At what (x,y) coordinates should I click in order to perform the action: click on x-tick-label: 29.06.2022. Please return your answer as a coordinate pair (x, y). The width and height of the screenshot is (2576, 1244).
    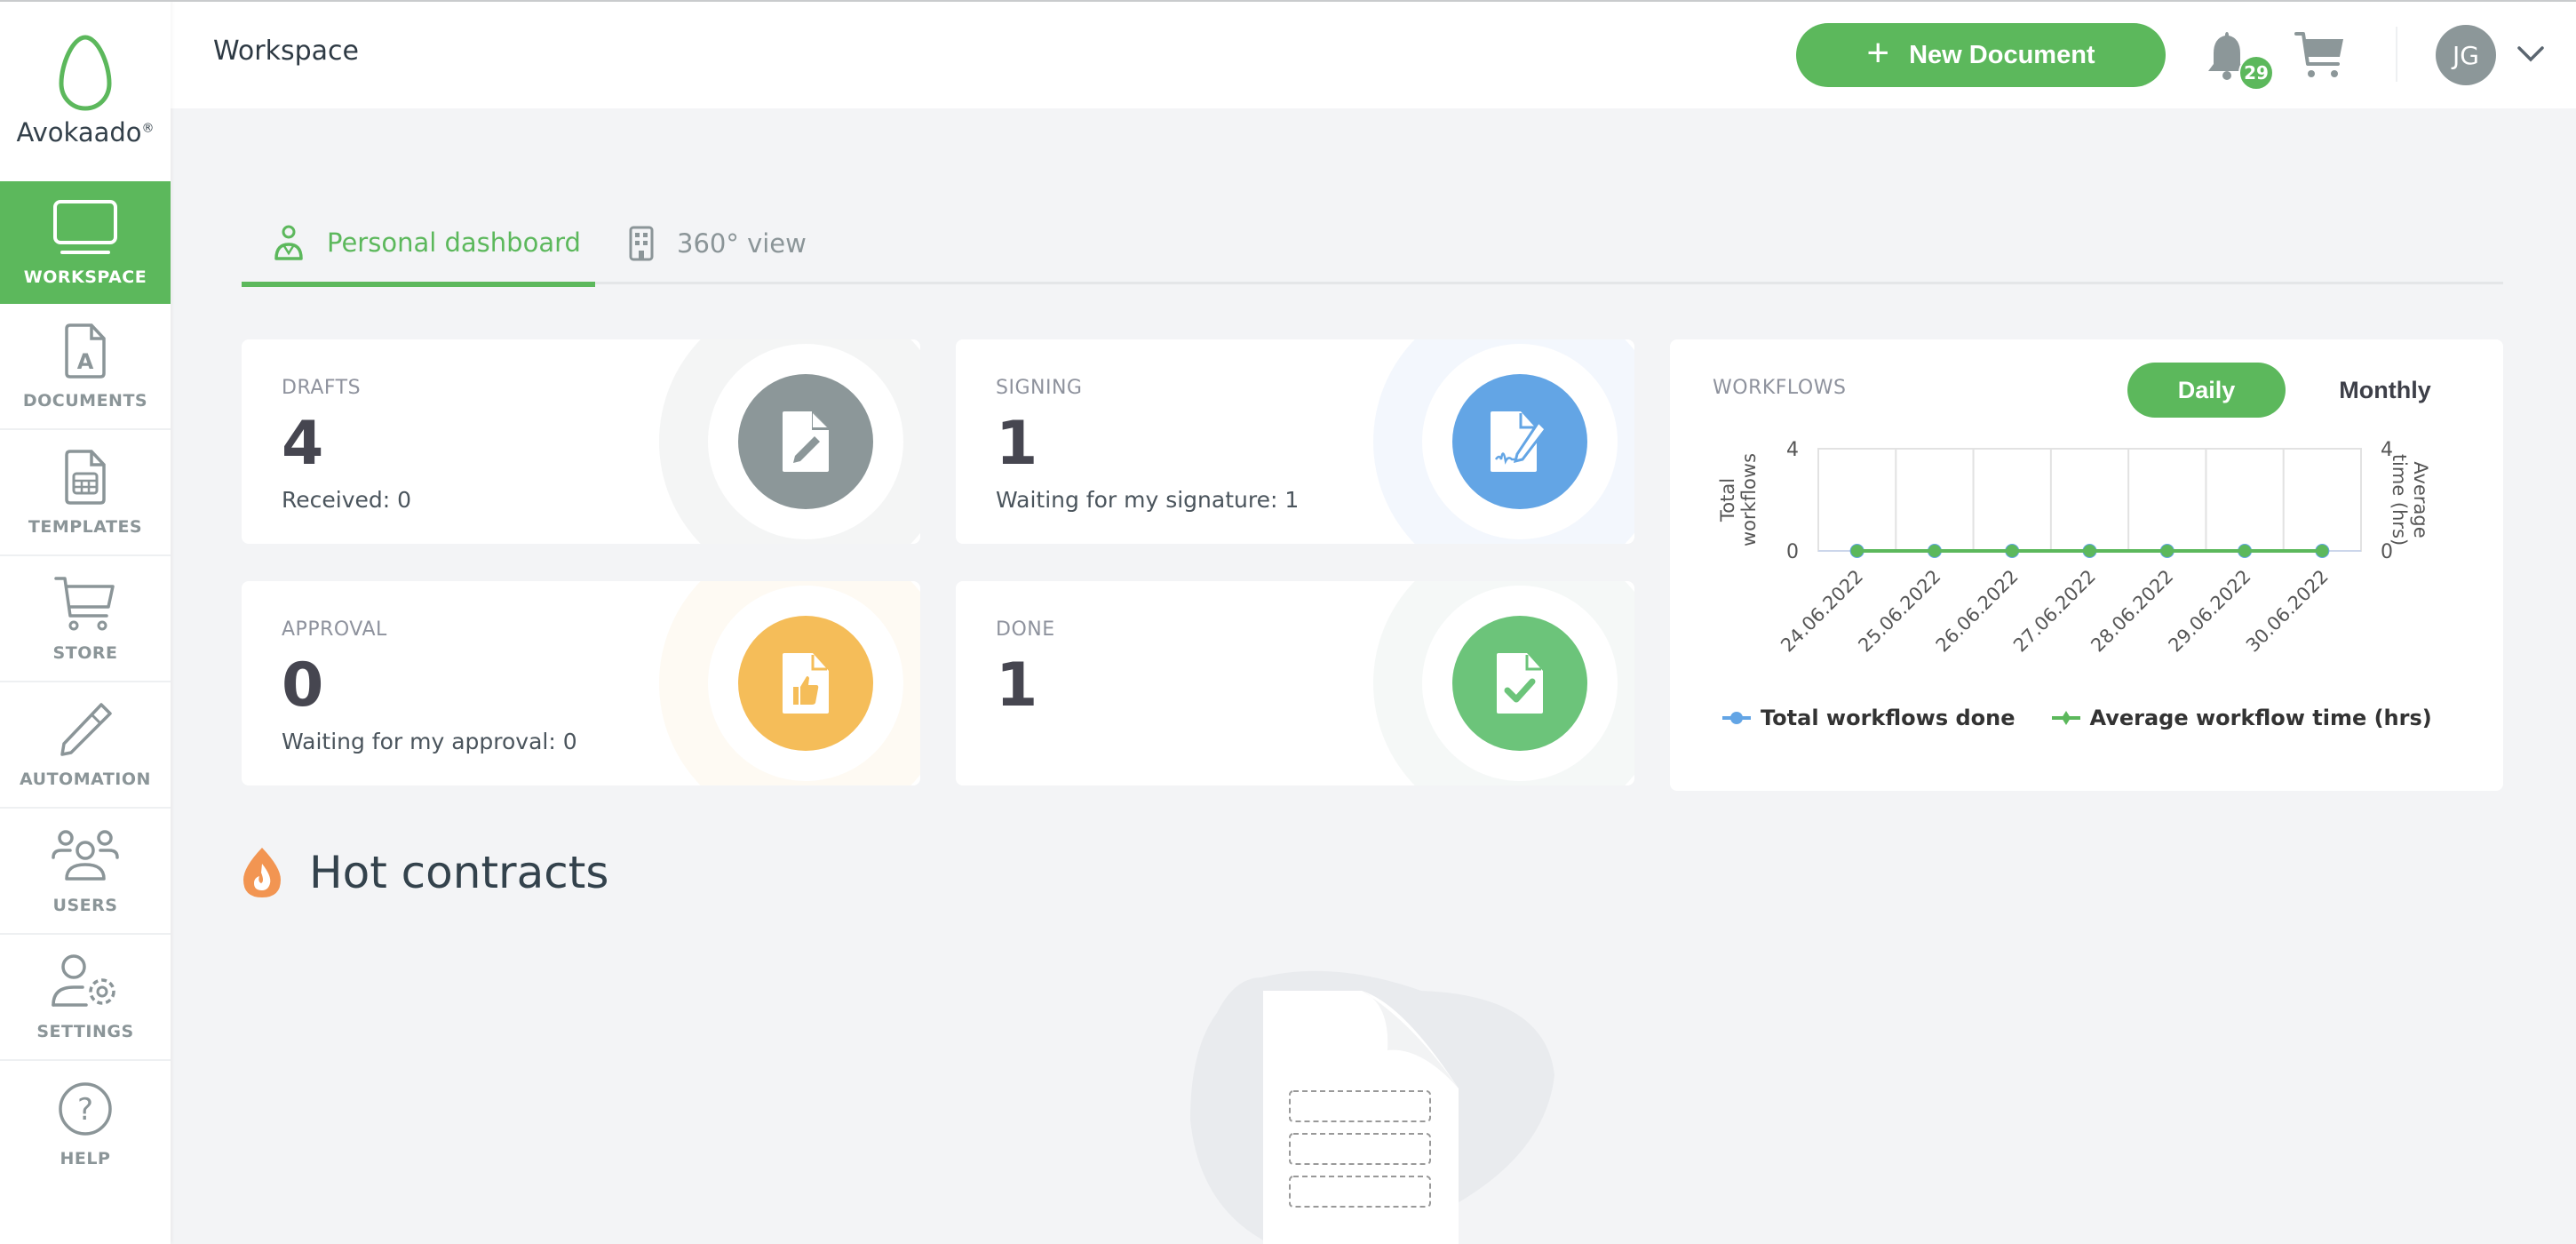
    Looking at the image, I should click on (2210, 611).